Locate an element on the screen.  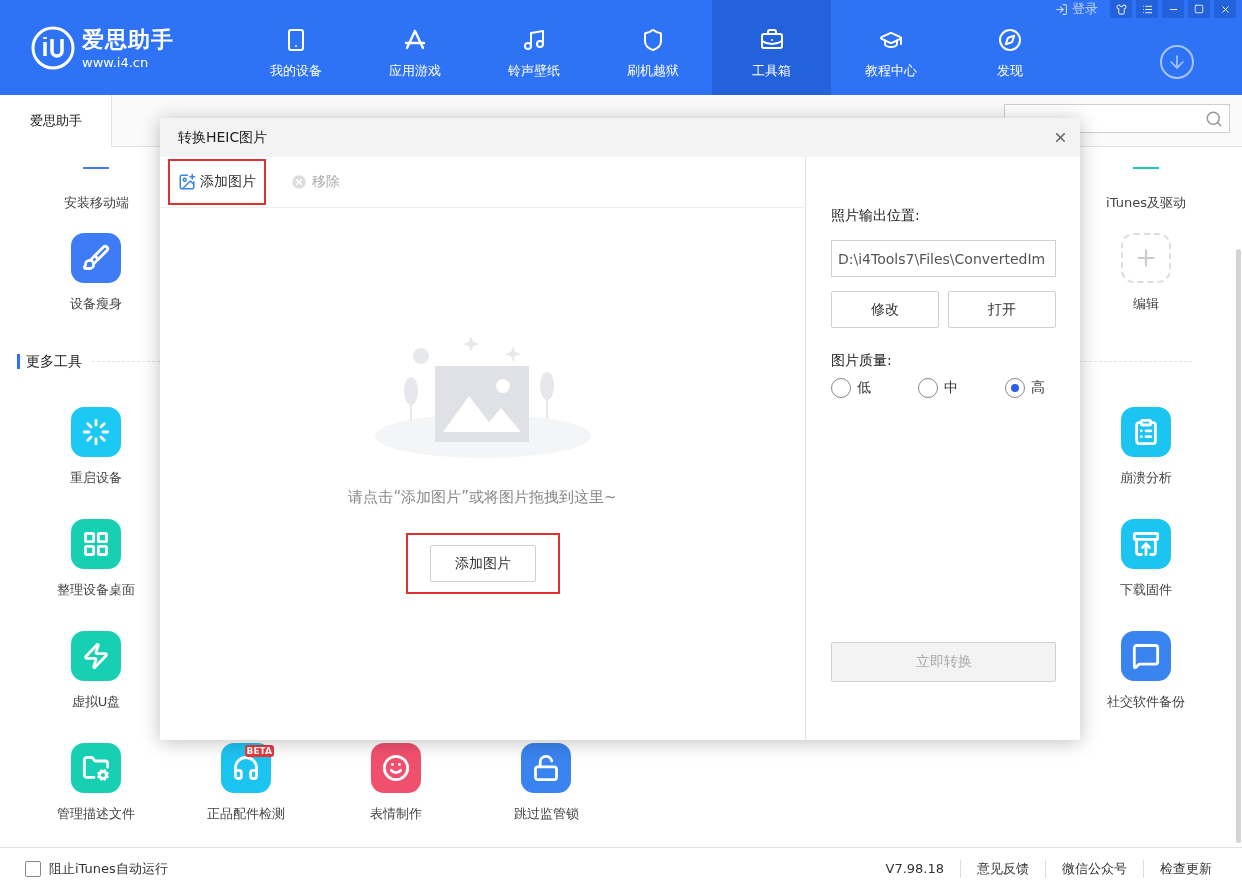
app-store-icon is located at coordinates (414, 39).